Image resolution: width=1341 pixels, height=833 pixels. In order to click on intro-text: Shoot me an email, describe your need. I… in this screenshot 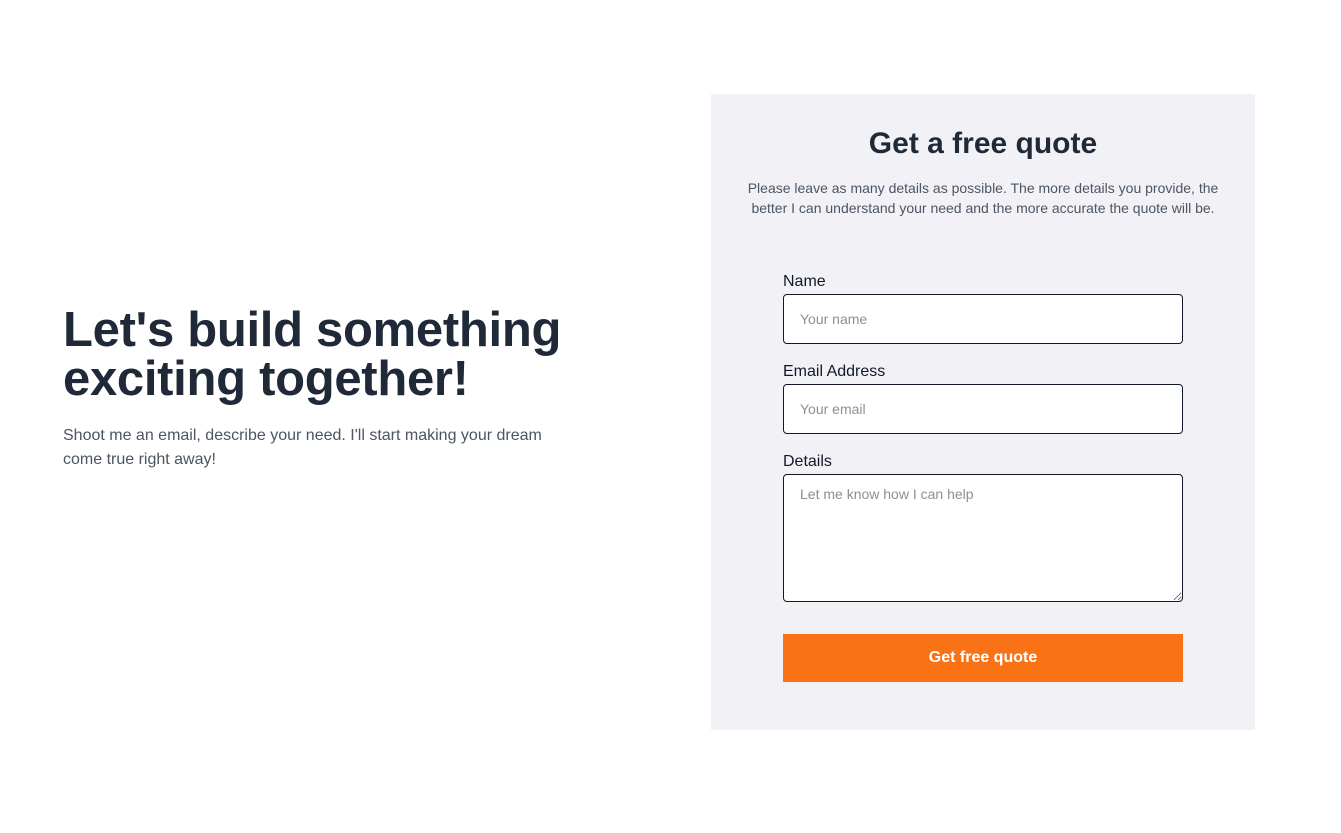, I will do `click(302, 447)`.